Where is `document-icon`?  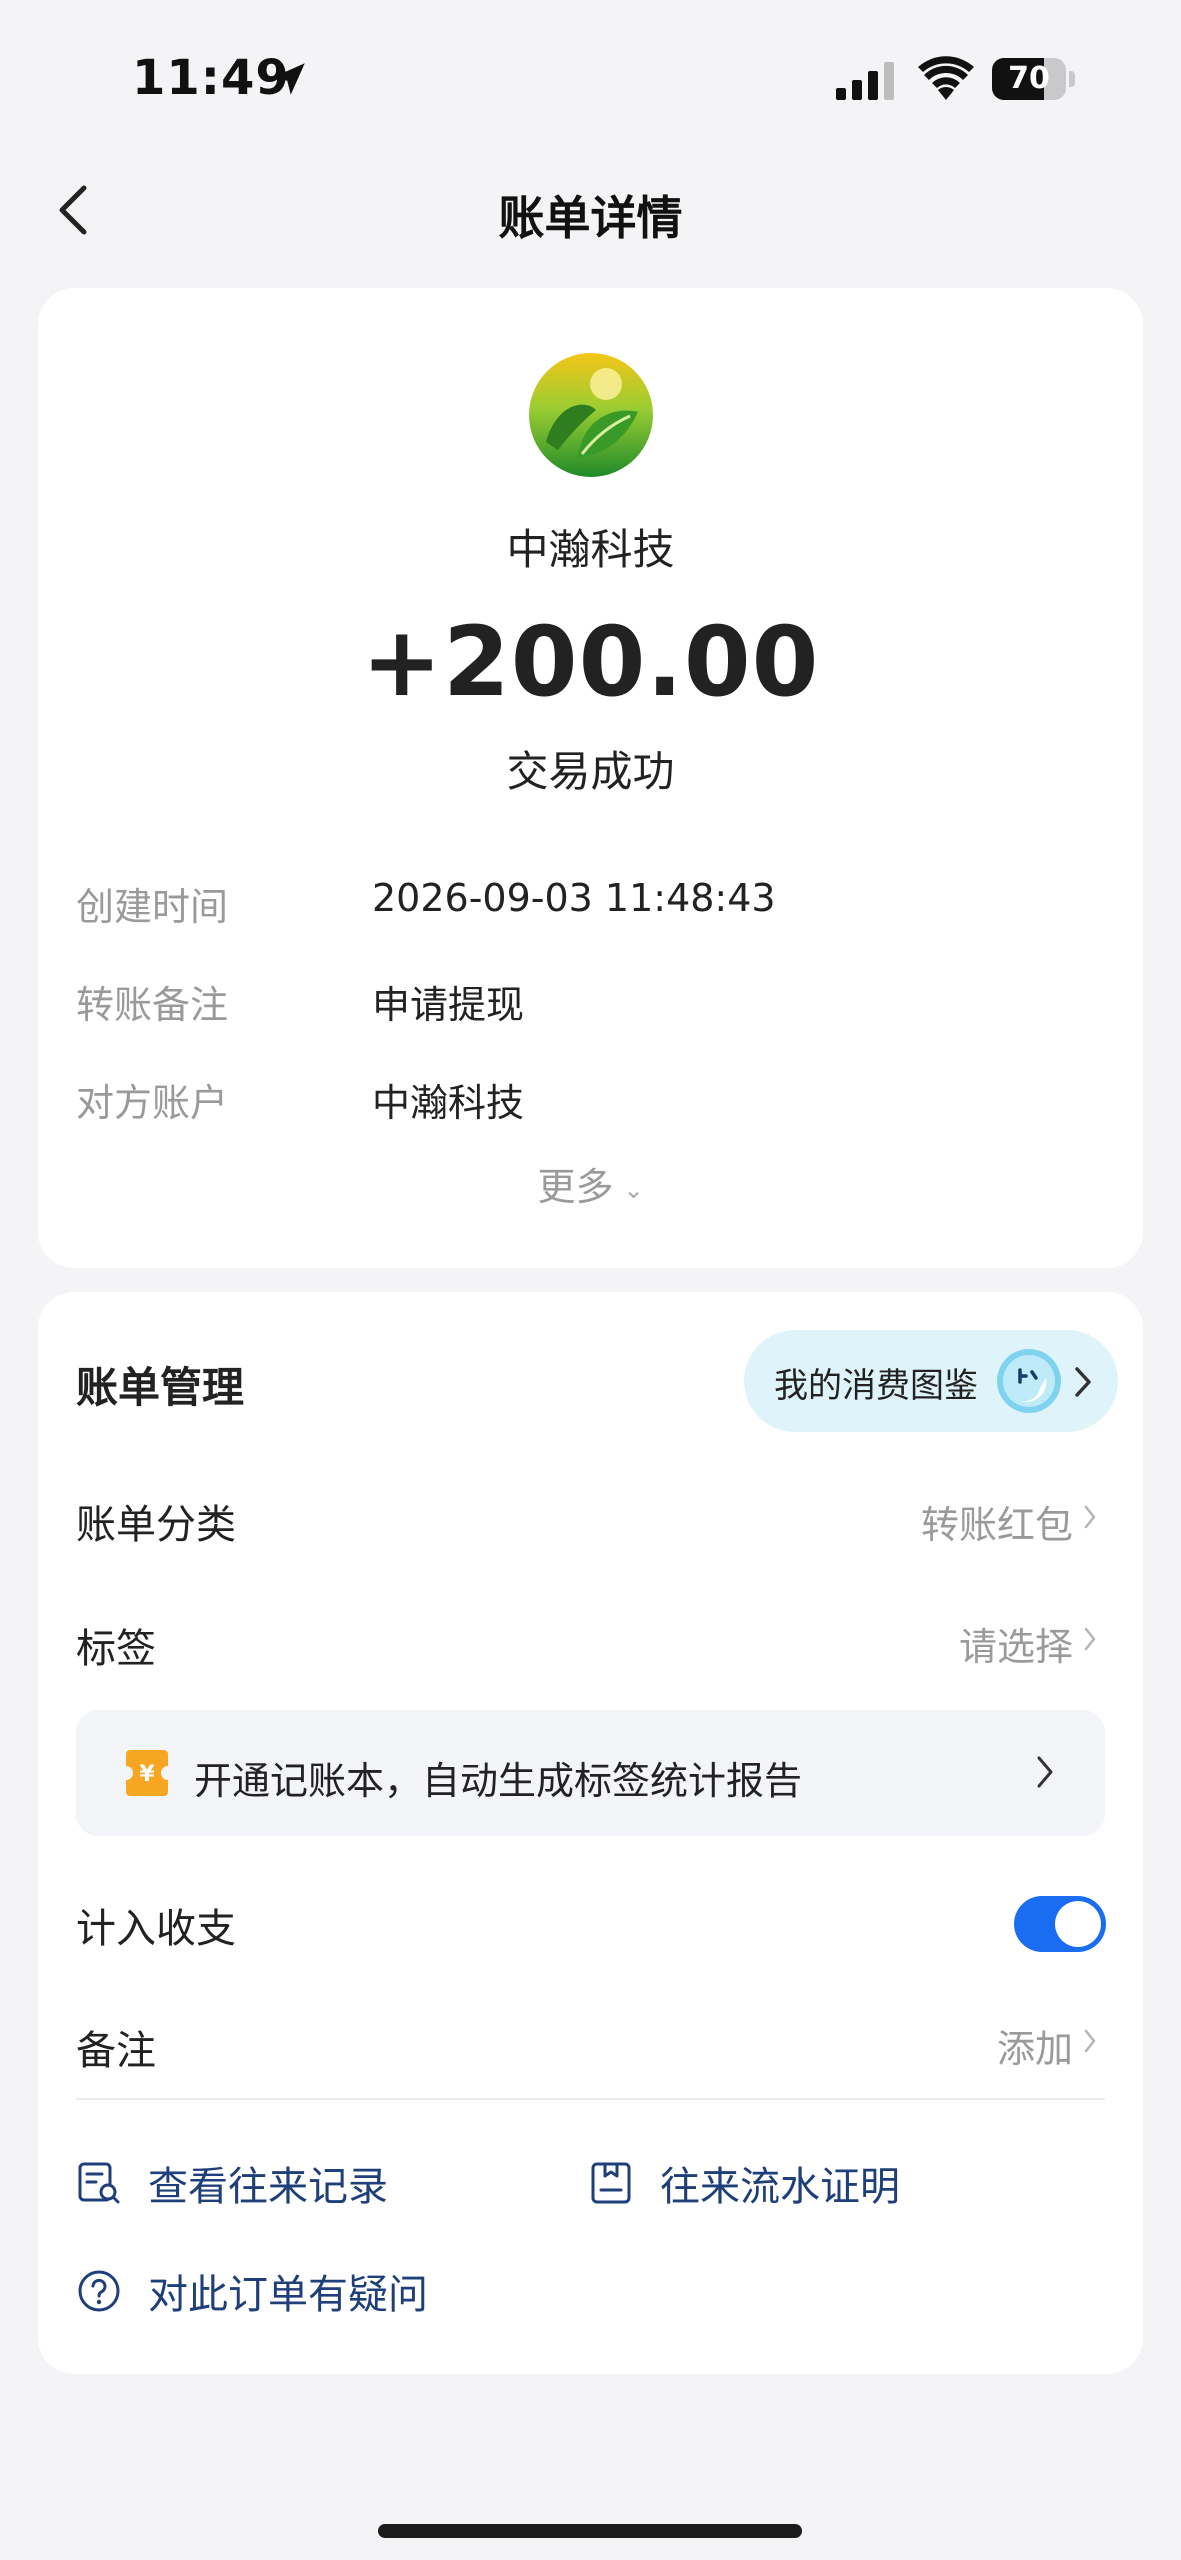
document-icon is located at coordinates (611, 2183).